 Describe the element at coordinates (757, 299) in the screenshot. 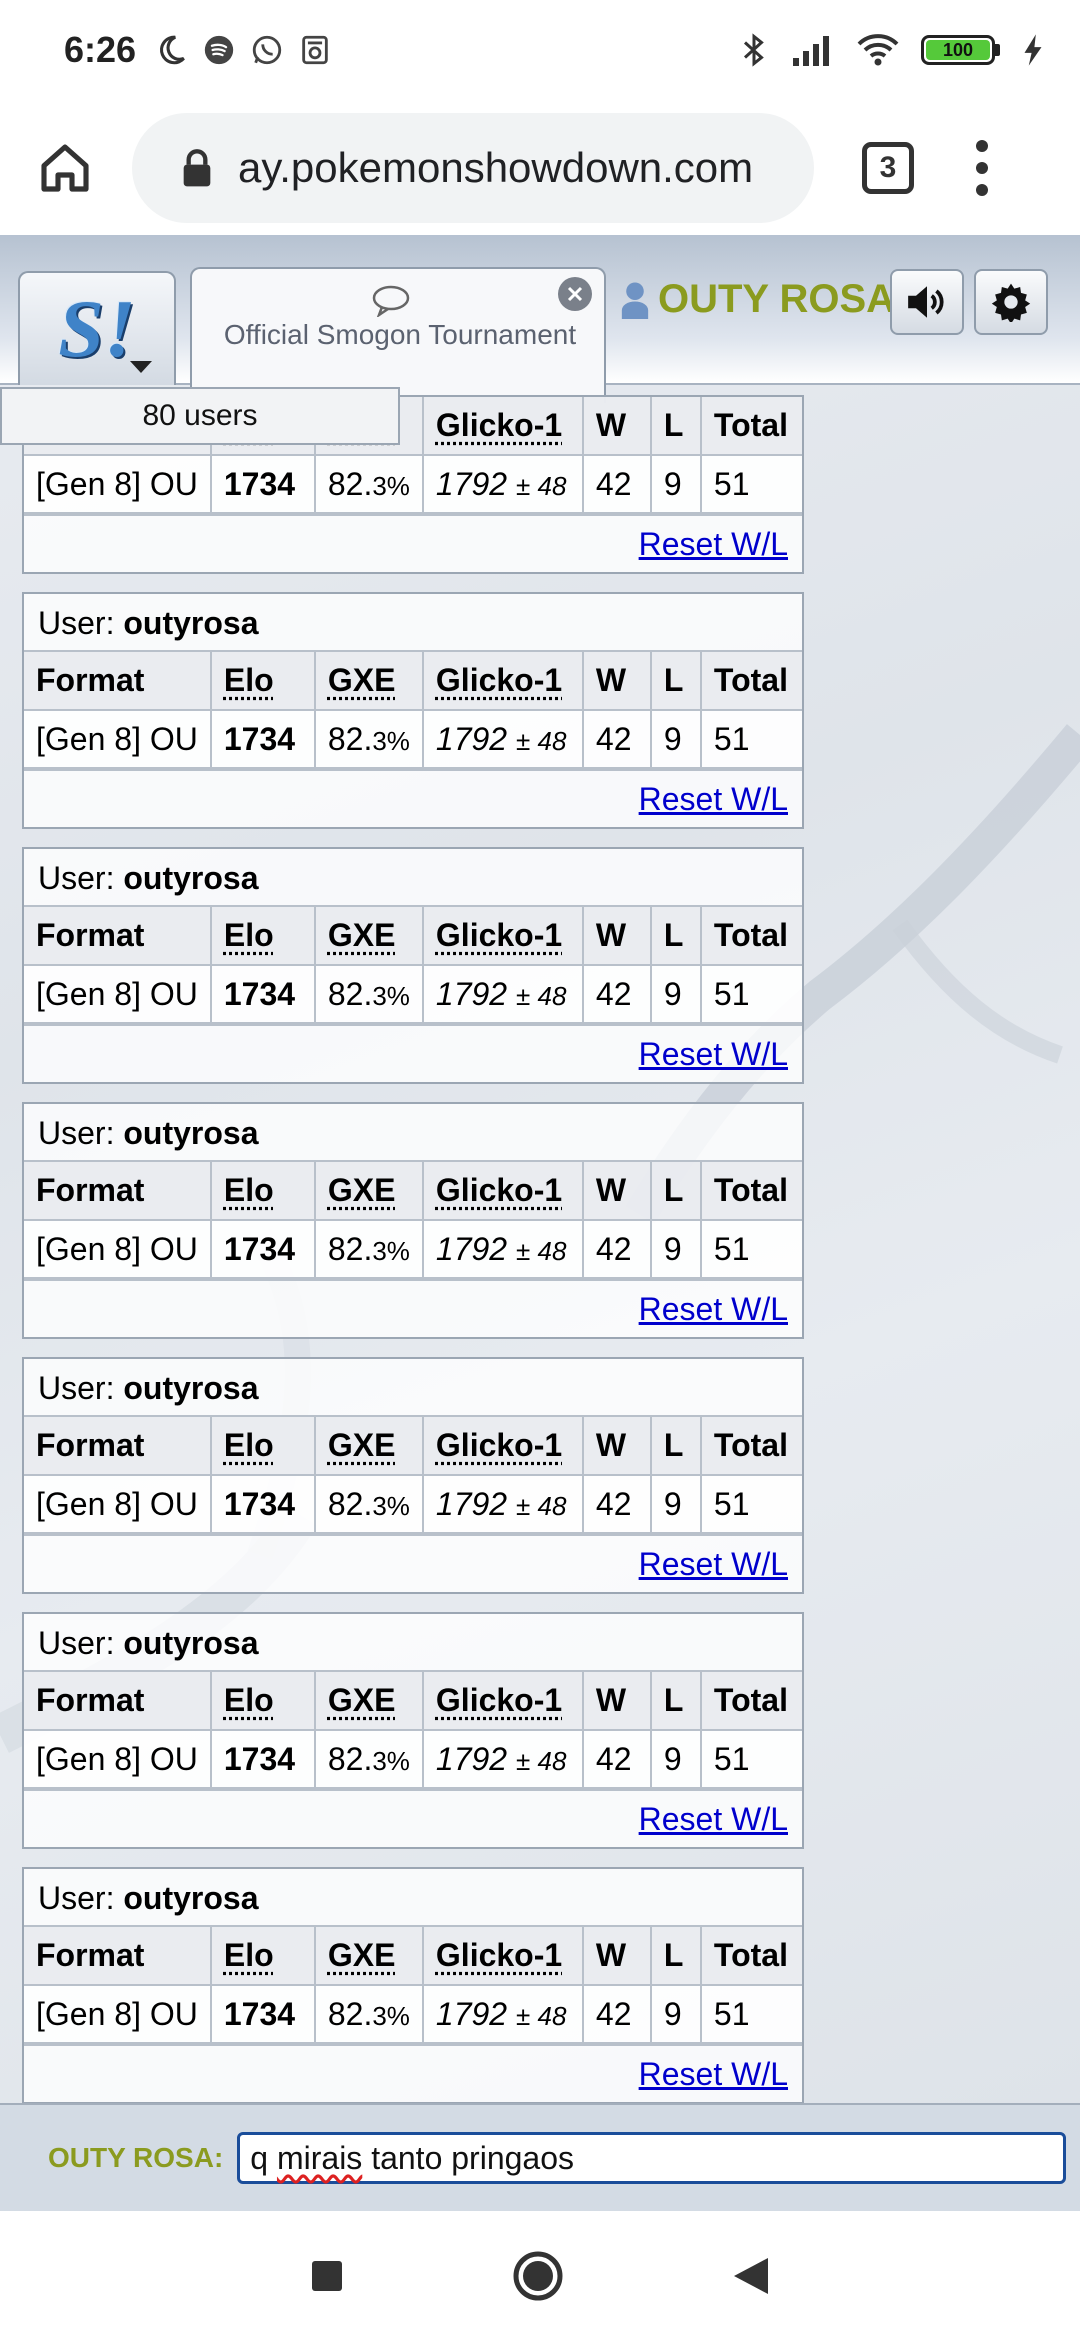

I see `user-name-button: OUTY ROSA` at that location.